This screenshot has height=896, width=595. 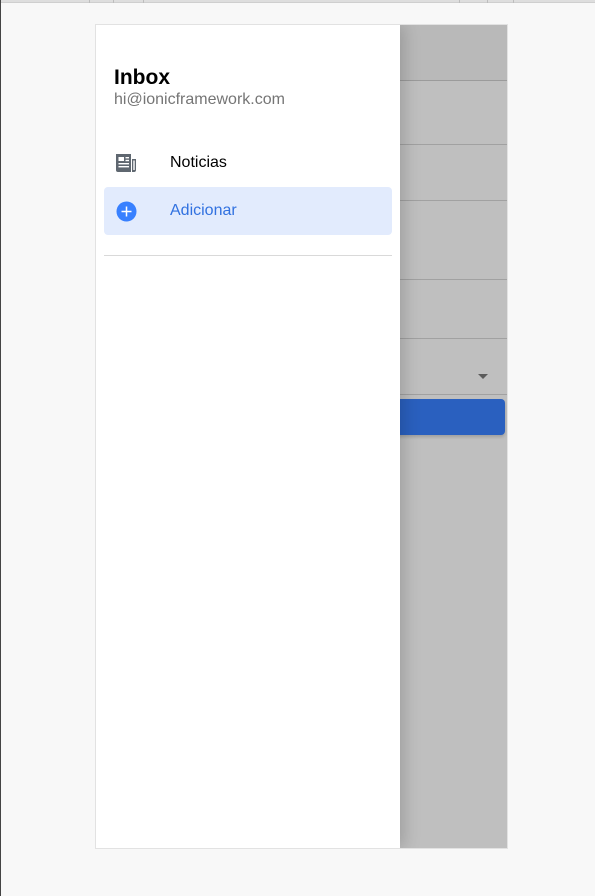 What do you see at coordinates (248, 255) in the screenshot?
I see `menu-divider` at bounding box center [248, 255].